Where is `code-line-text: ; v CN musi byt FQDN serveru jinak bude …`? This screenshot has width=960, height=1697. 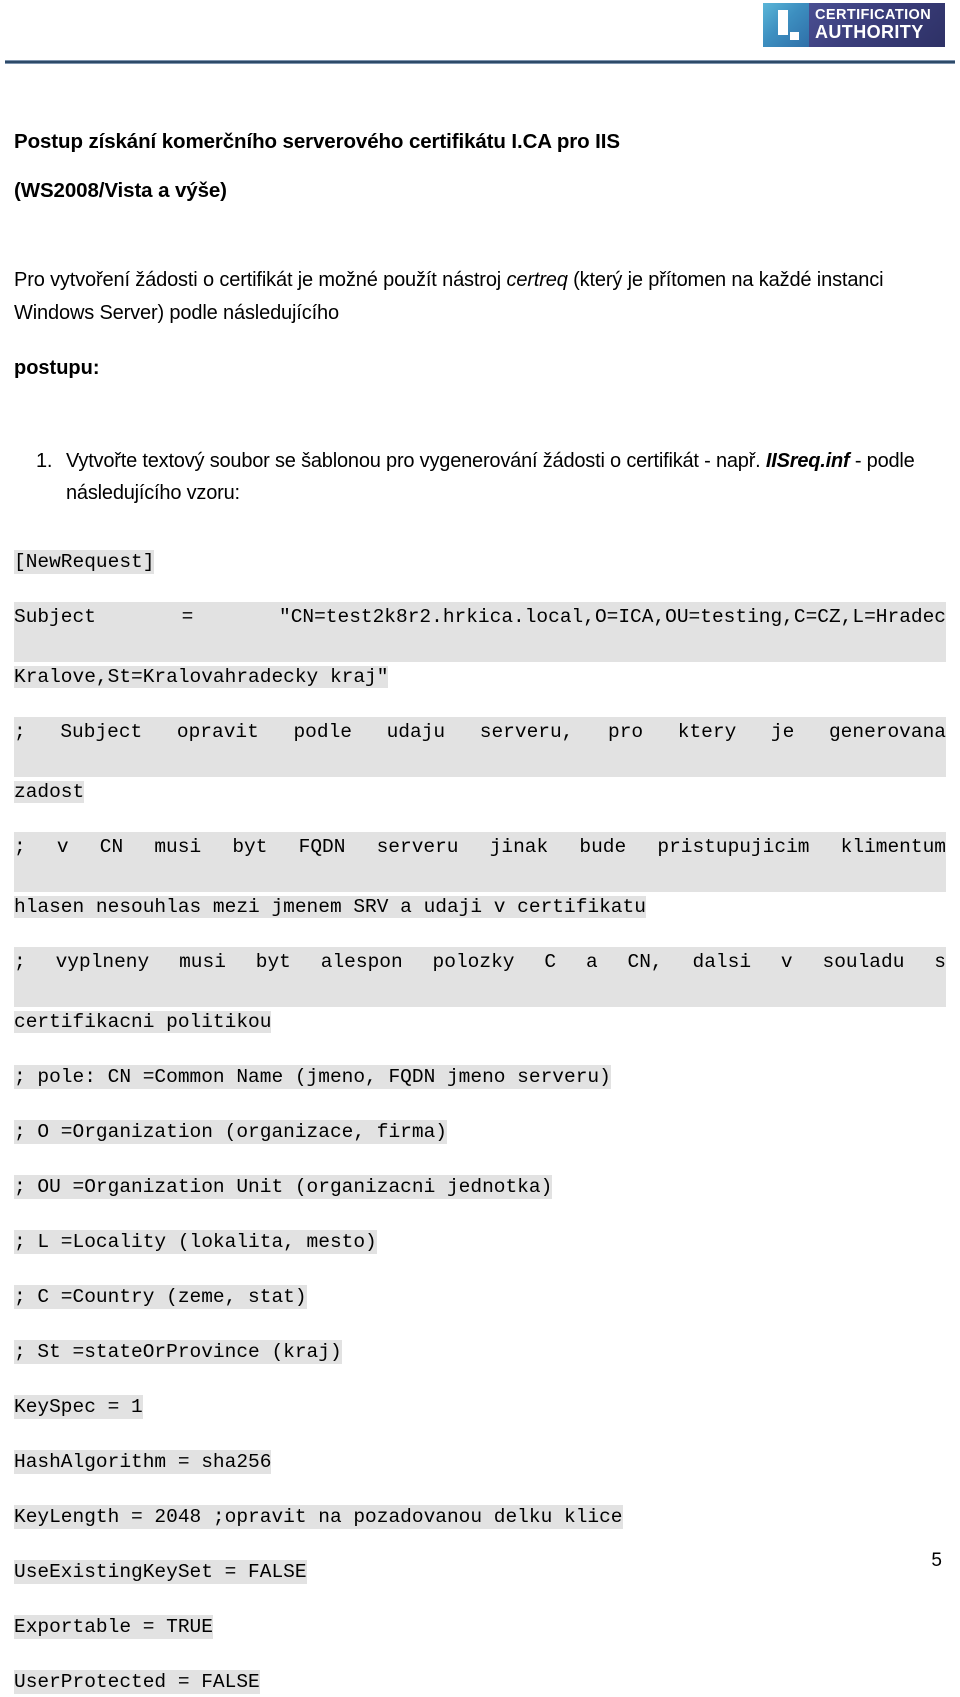
code-line-text: ; v CN musi byt FQDN serveru jinak bude … is located at coordinates (480, 862).